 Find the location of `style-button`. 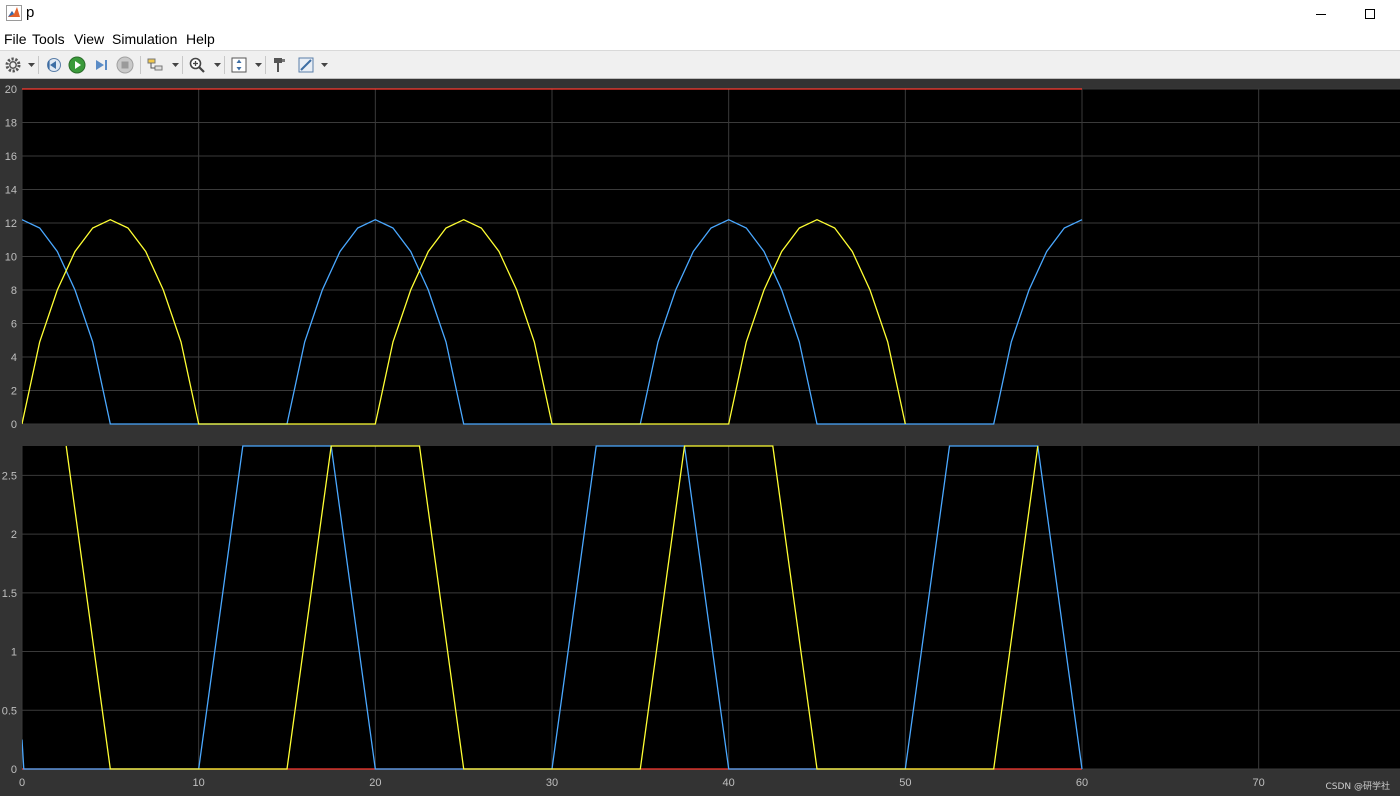

style-button is located at coordinates (279, 65).